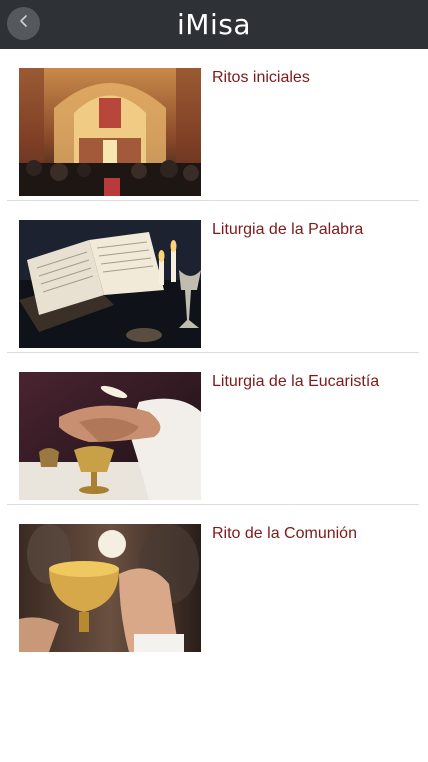  What do you see at coordinates (110, 436) in the screenshot?
I see `priest-hands-host-image` at bounding box center [110, 436].